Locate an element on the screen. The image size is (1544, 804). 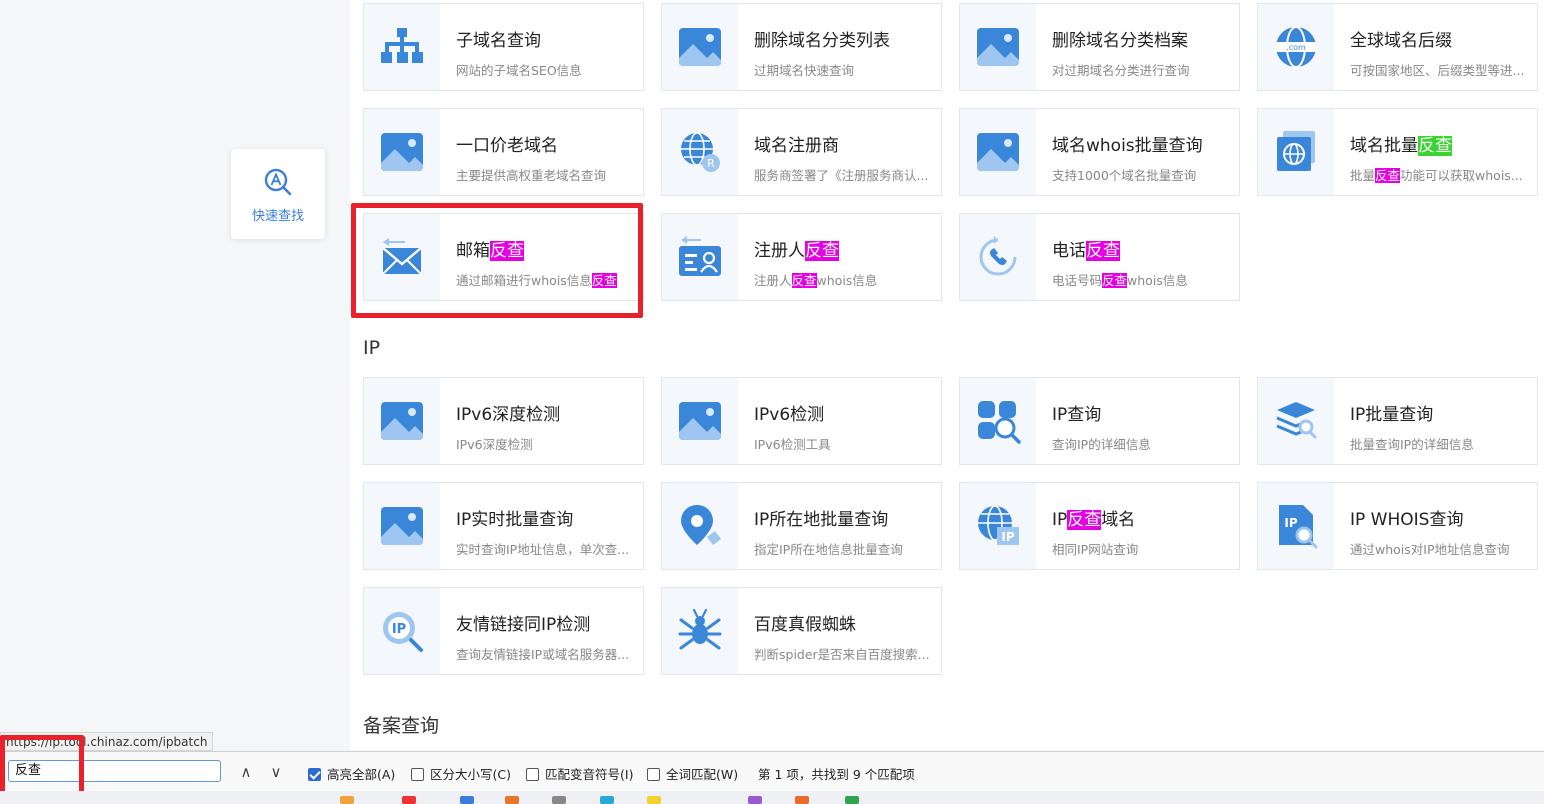
tool-card-title: 全球域名后缀 is located at coordinates (1439, 38).